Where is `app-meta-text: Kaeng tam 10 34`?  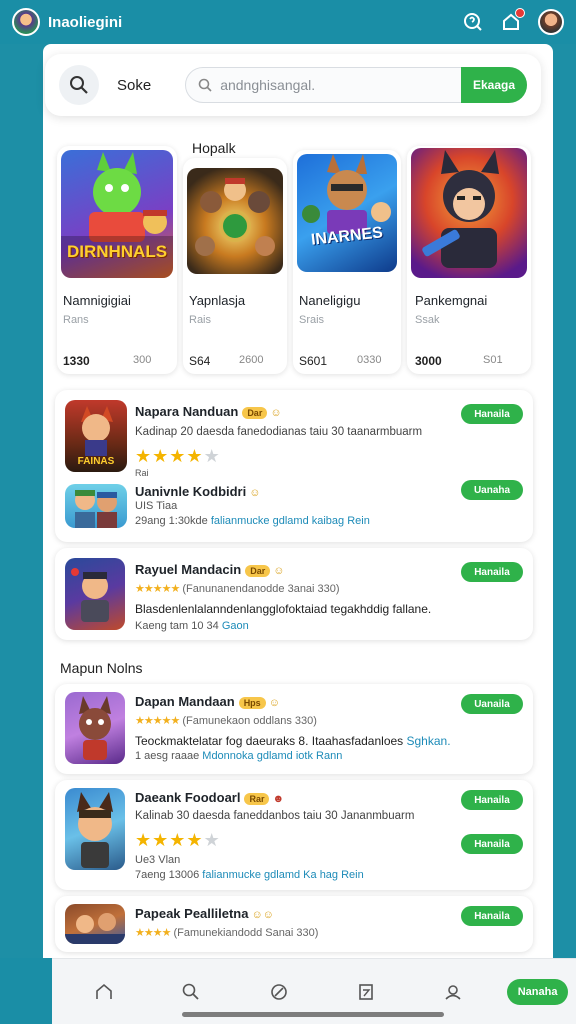 app-meta-text: Kaeng tam 10 34 is located at coordinates (178, 626).